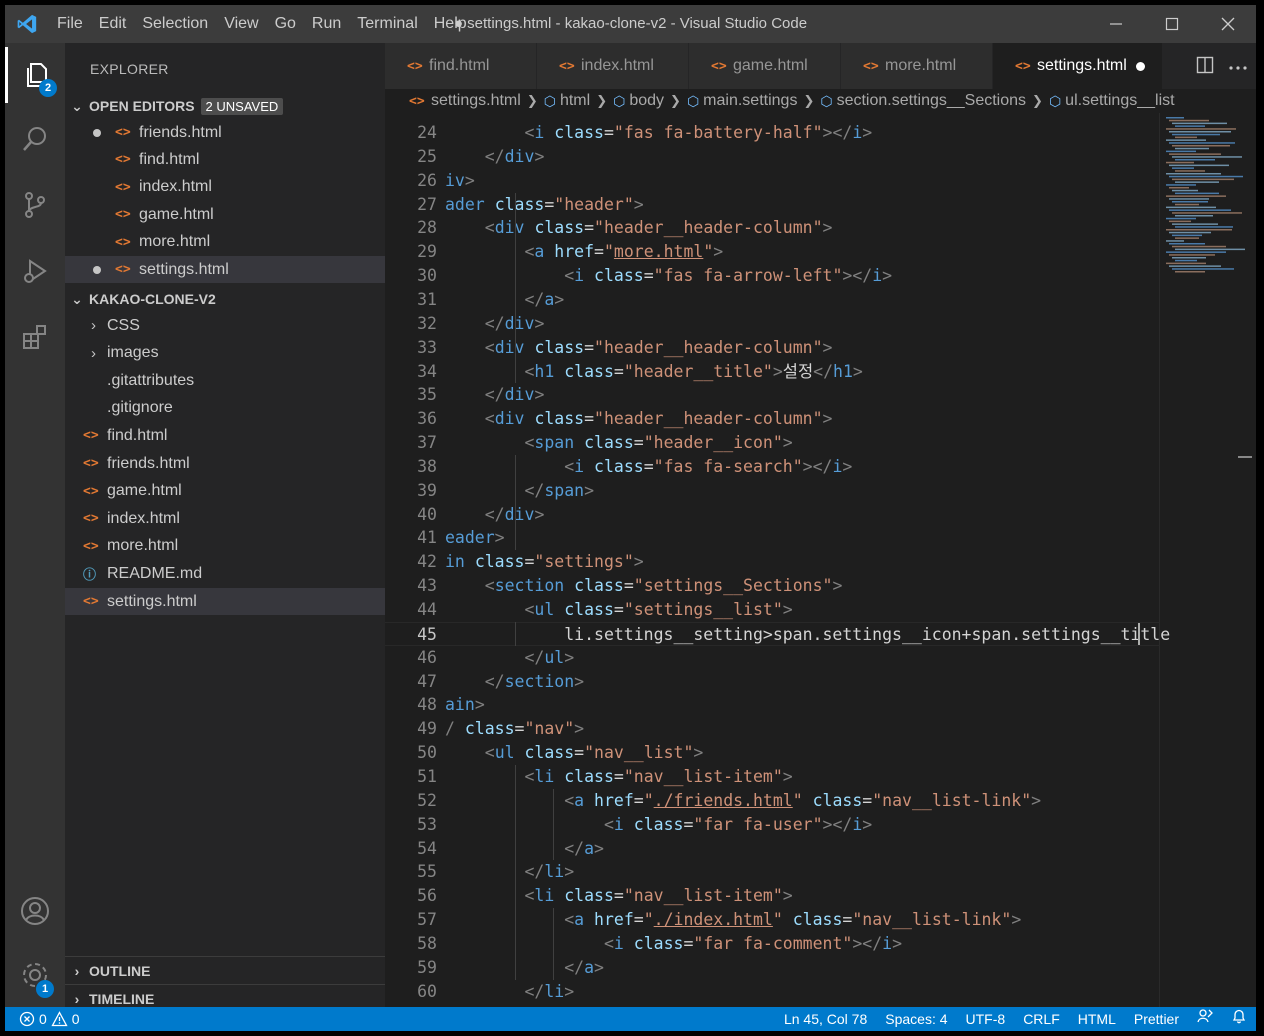 The width and height of the screenshot is (1264, 1036). I want to click on code-line: 51 <li class="nav__list-item">, so click(772, 777).